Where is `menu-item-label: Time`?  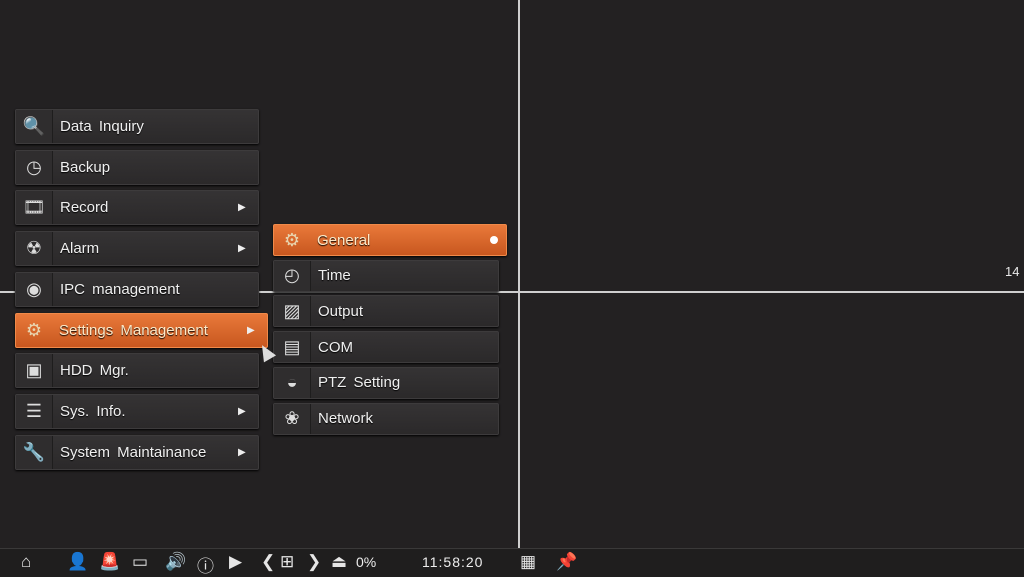 menu-item-label: Time is located at coordinates (334, 276).